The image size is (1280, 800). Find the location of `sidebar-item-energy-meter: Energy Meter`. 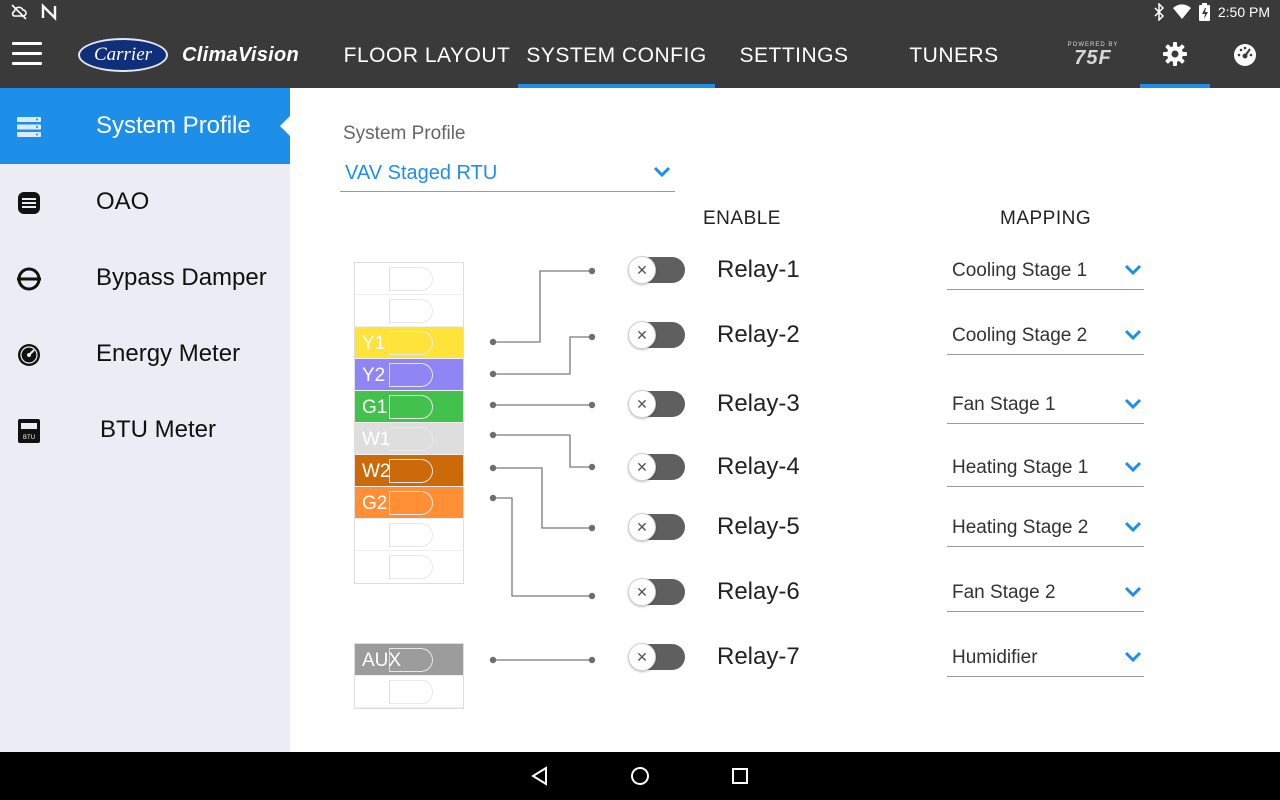

sidebar-item-energy-meter: Energy Meter is located at coordinates (145, 354).